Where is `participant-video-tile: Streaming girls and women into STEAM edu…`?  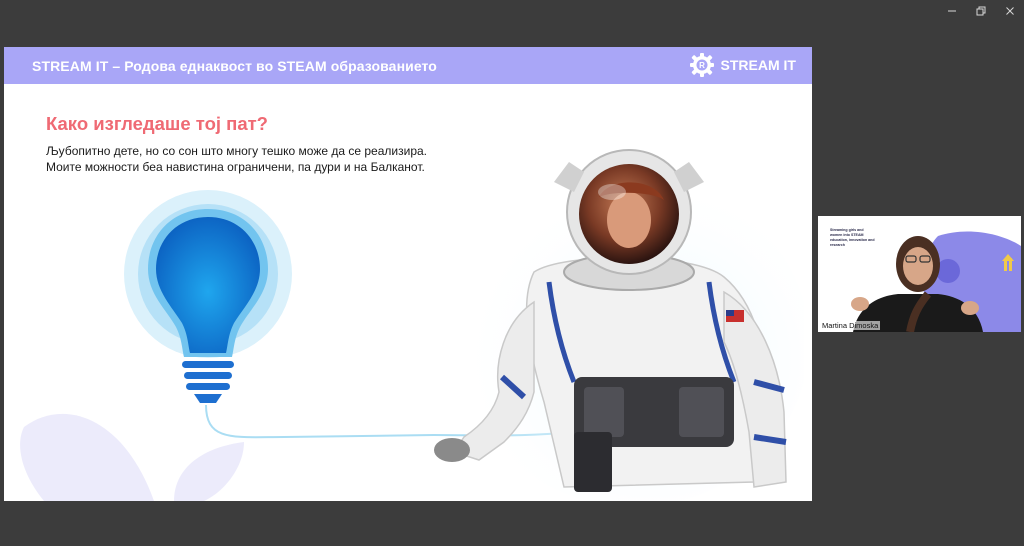
participant-video-tile: Streaming girls and women into STEAM edu… is located at coordinates (919, 274).